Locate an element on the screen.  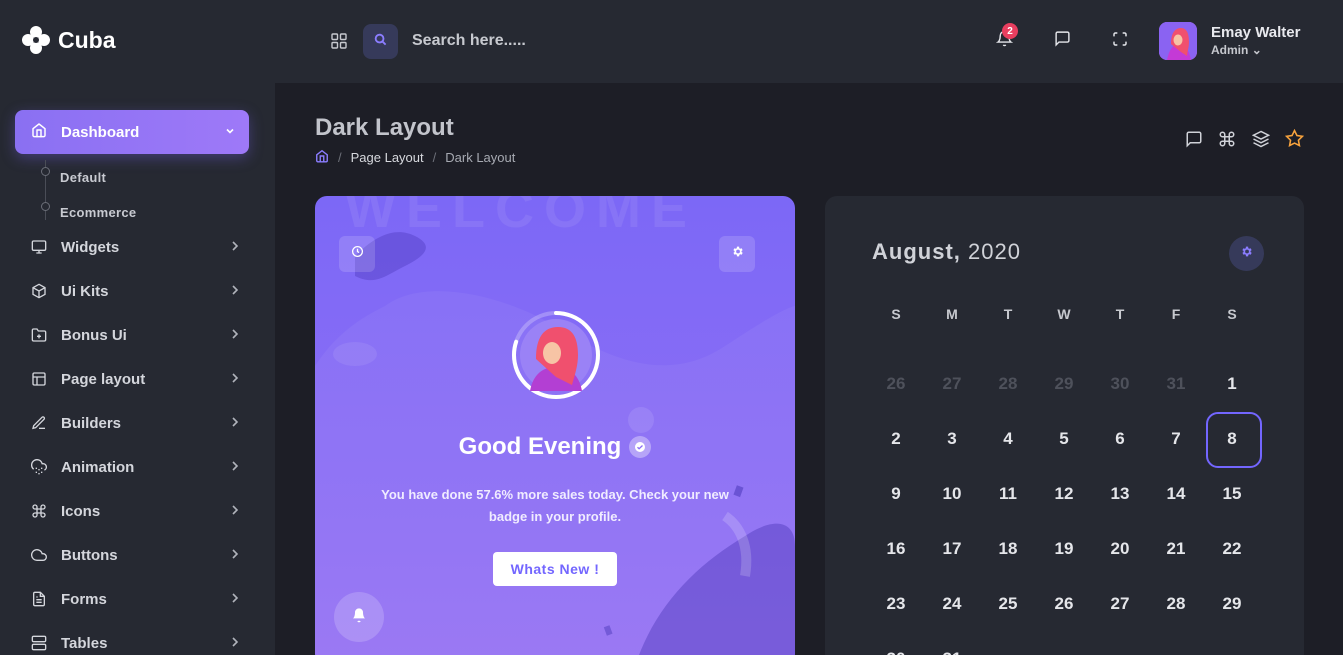
calendar-day: 19 is located at coordinates (1064, 548).